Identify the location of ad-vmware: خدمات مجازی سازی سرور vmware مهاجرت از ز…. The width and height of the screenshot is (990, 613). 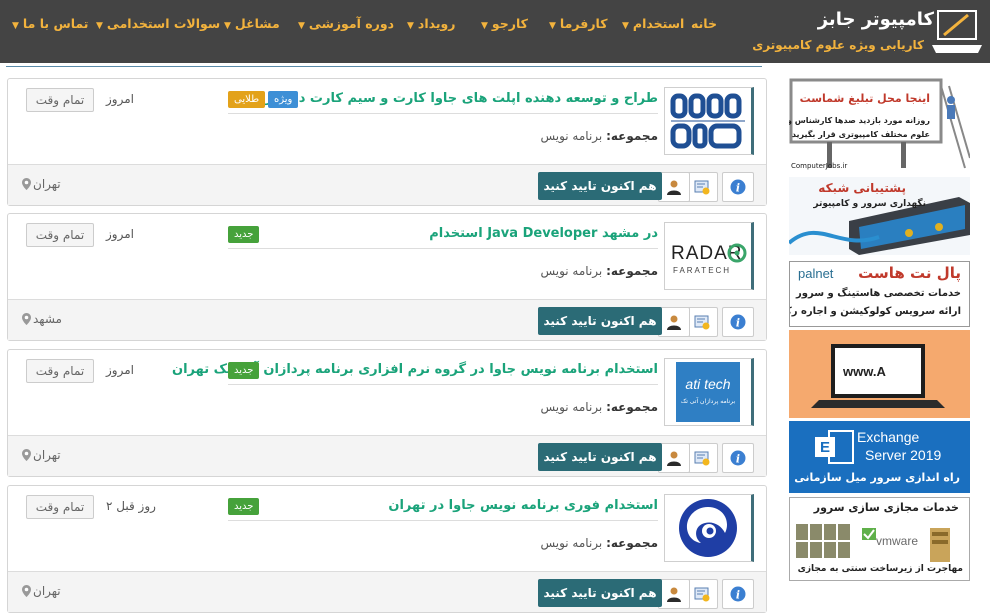
(879, 539).